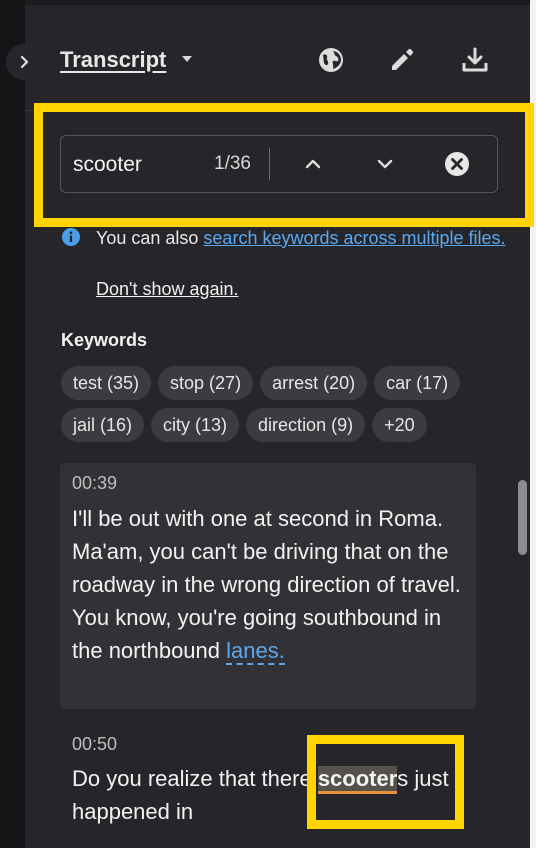  What do you see at coordinates (331, 60) in the screenshot?
I see `globe-icon` at bounding box center [331, 60].